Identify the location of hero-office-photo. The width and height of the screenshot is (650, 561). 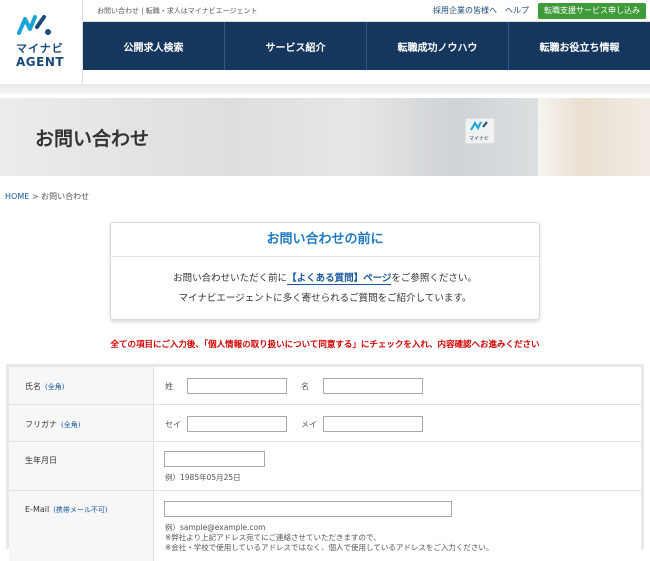
(594, 137).